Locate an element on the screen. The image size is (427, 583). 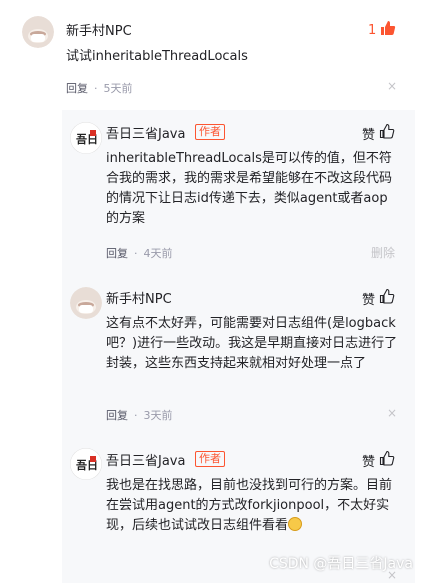
watermark: CSDN @吾日三省Java is located at coordinates (341, 564).